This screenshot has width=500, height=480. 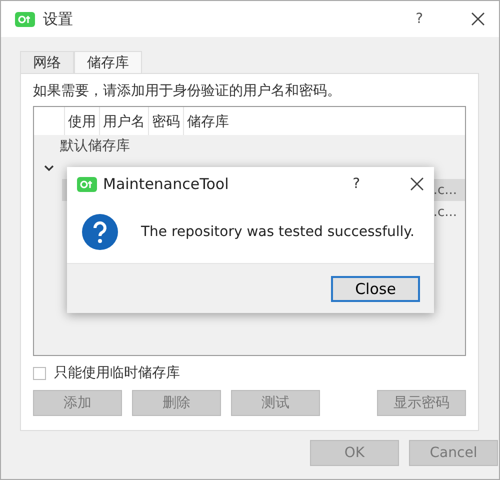 I want to click on column-header: 密码, so click(x=165, y=121).